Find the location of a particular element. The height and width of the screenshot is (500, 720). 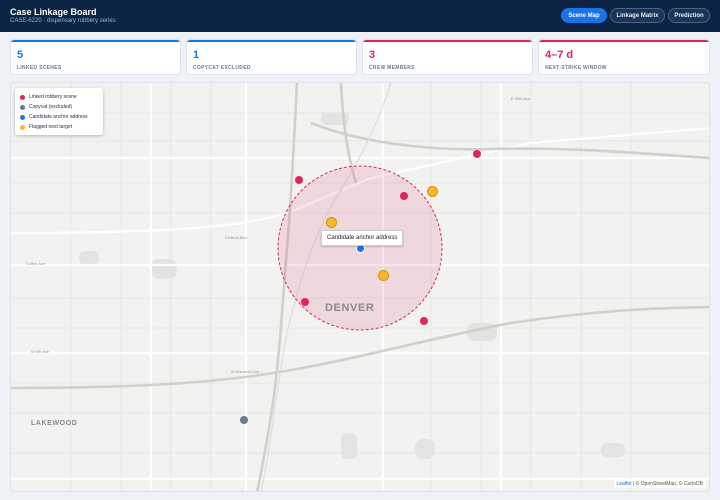

anchor-radius-circle is located at coordinates (360, 248).